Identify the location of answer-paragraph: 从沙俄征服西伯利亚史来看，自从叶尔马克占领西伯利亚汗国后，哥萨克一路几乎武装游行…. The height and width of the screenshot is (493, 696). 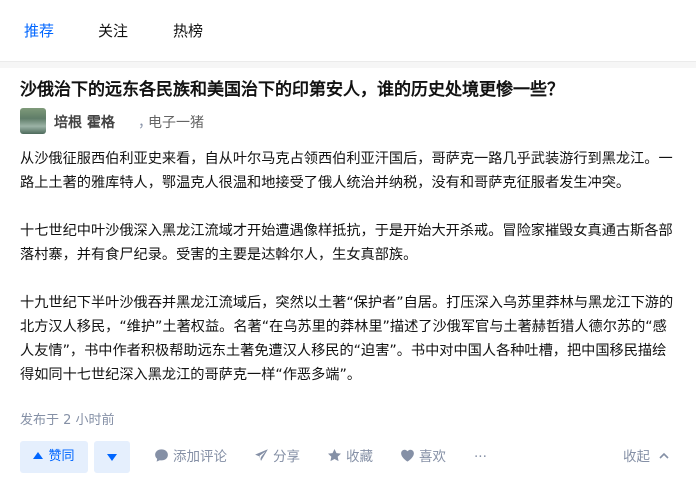
(346, 171).